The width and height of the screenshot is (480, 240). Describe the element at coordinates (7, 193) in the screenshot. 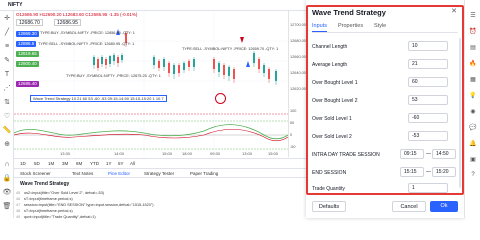

I see `eye-icon: 👁` at that location.